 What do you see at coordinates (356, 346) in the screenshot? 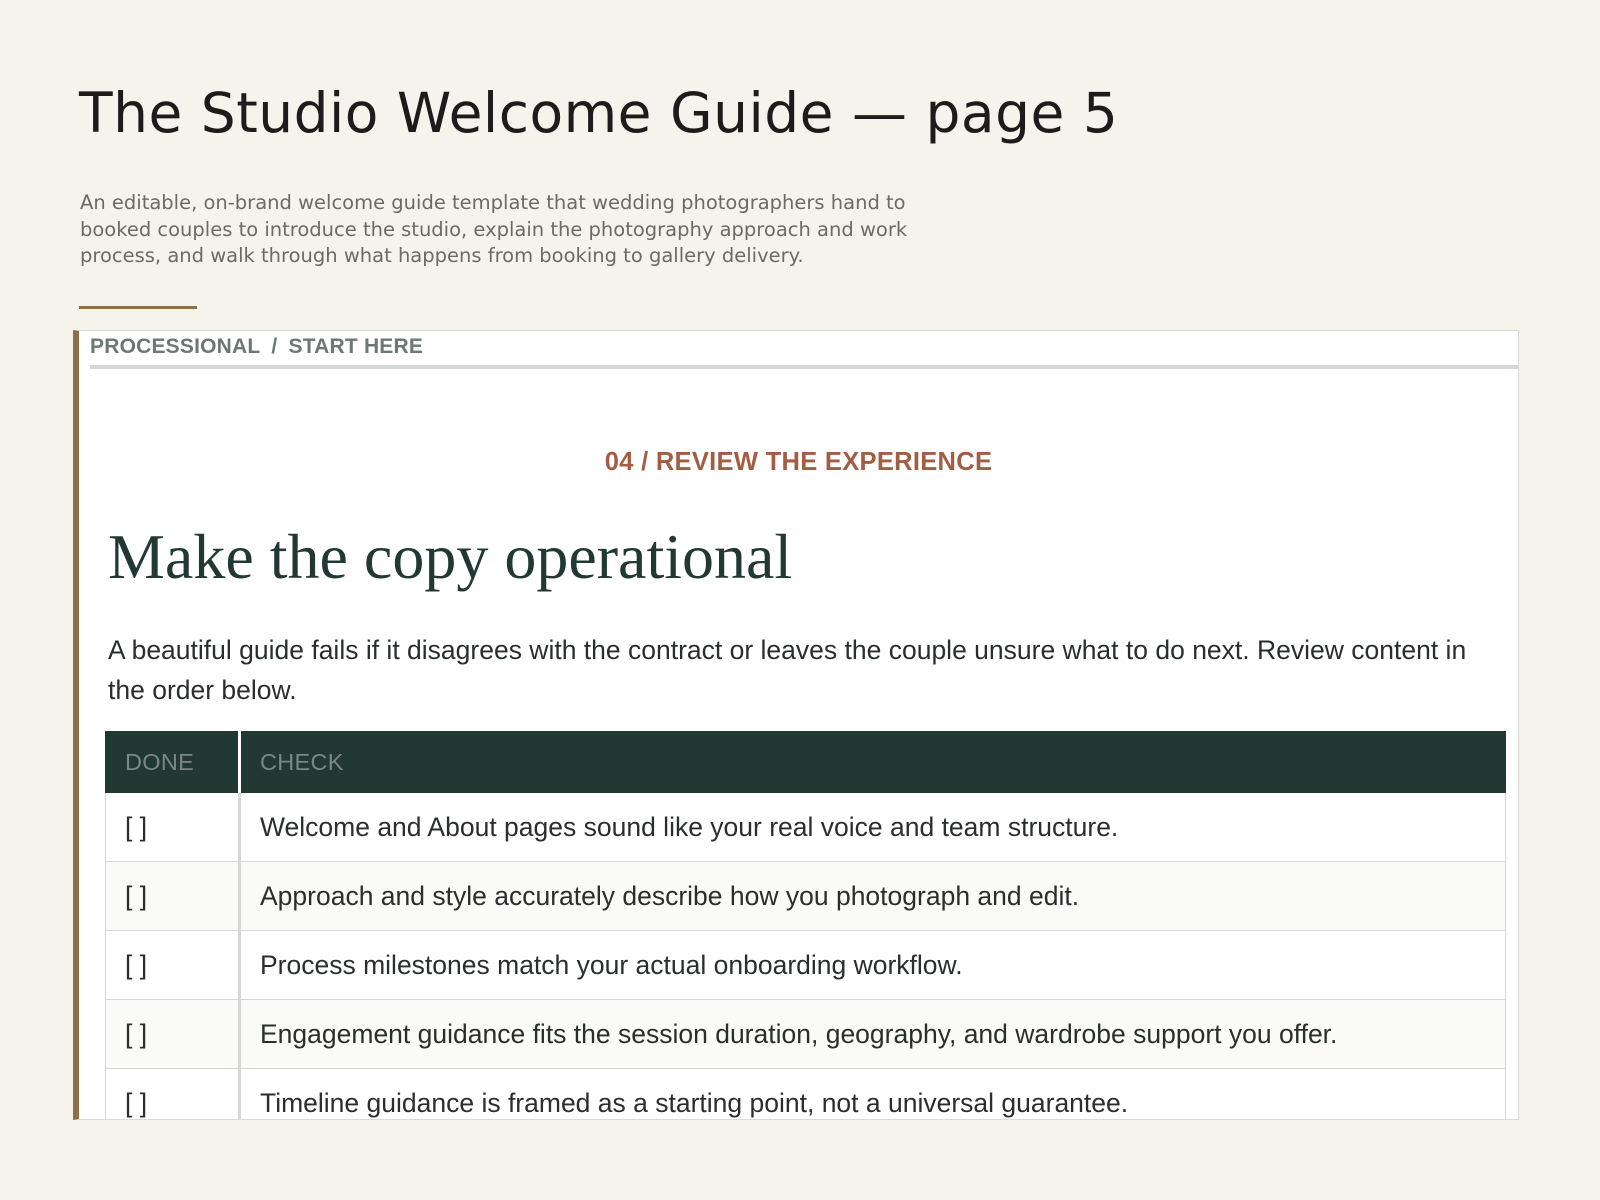
I see `breadcrumb-page: START HERE` at bounding box center [356, 346].